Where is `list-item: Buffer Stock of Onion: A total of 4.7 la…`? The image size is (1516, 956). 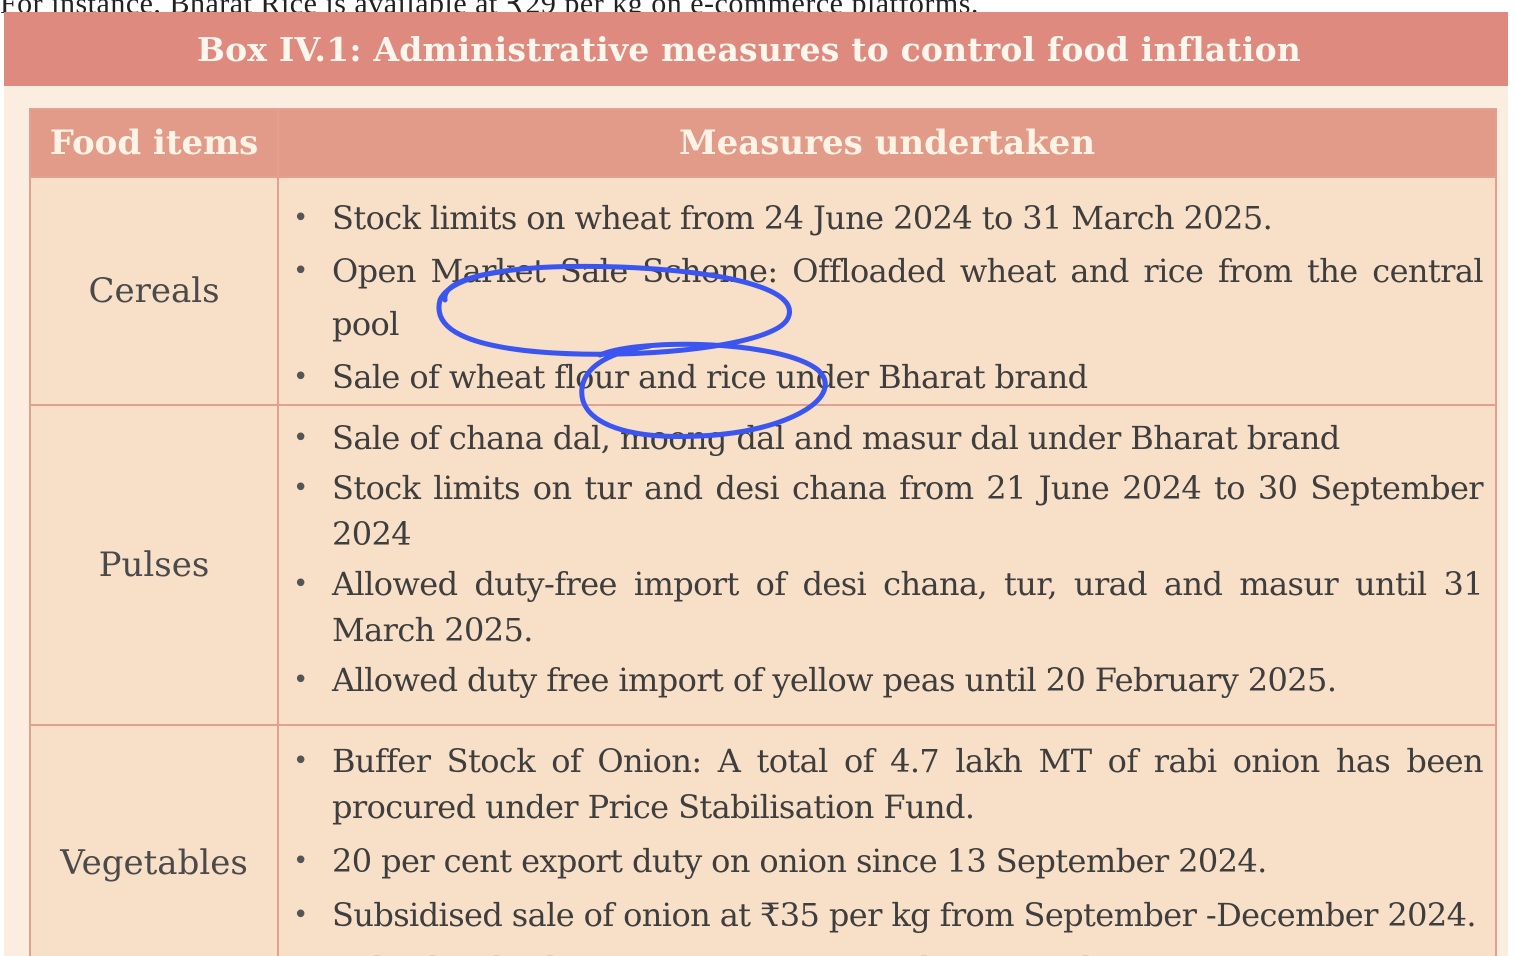 list-item: Buffer Stock of Onion: A total of 4.7 la… is located at coordinates (887, 784).